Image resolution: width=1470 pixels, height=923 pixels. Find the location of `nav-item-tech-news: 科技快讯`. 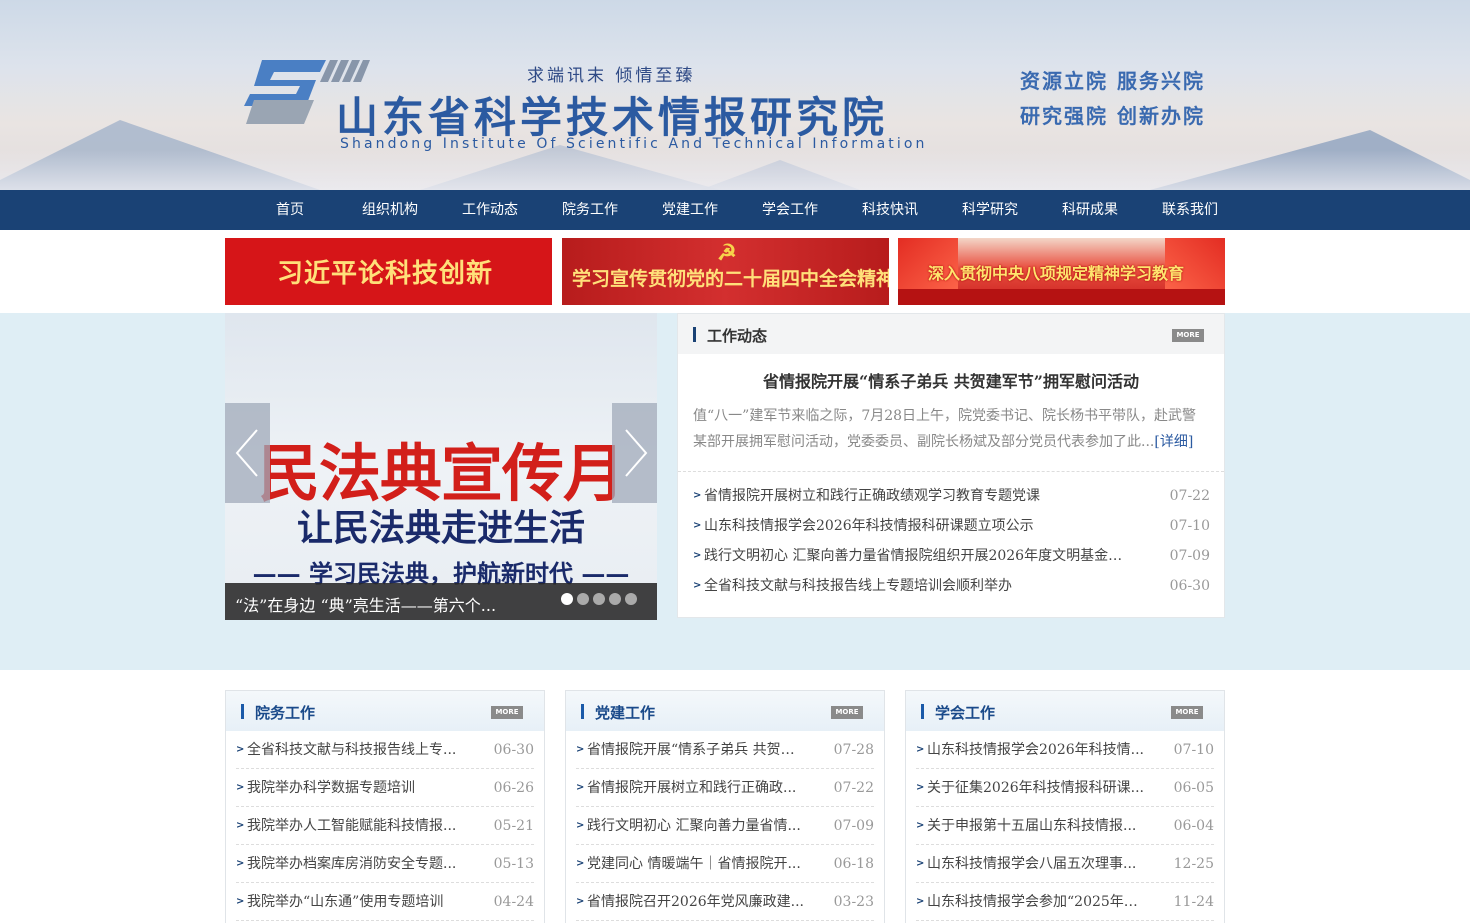

nav-item-tech-news: 科技快讯 is located at coordinates (890, 210).